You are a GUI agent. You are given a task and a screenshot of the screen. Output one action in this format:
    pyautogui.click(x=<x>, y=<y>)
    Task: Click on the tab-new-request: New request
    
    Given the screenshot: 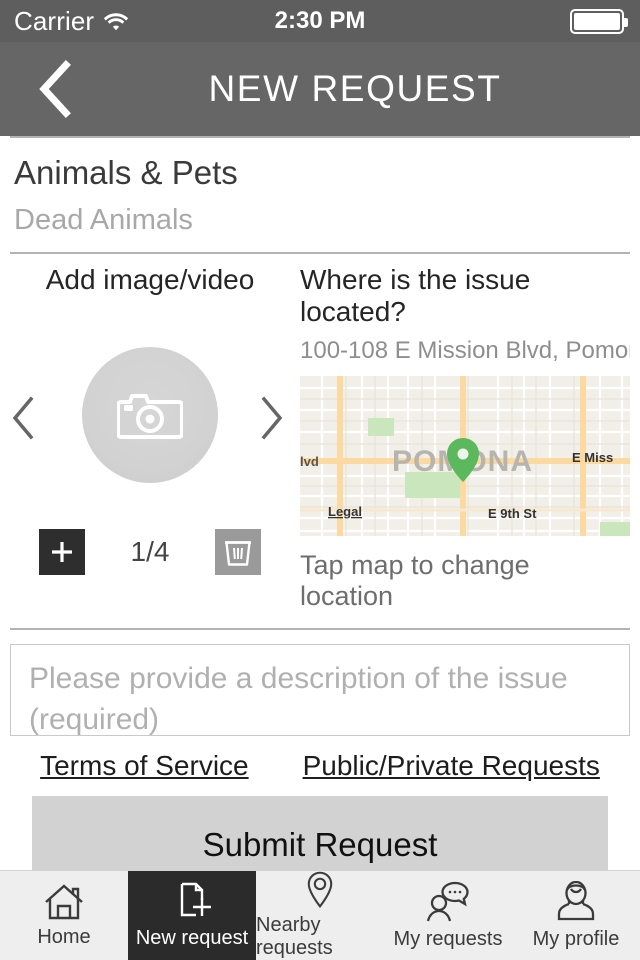 What is the action you would take?
    pyautogui.click(x=192, y=915)
    